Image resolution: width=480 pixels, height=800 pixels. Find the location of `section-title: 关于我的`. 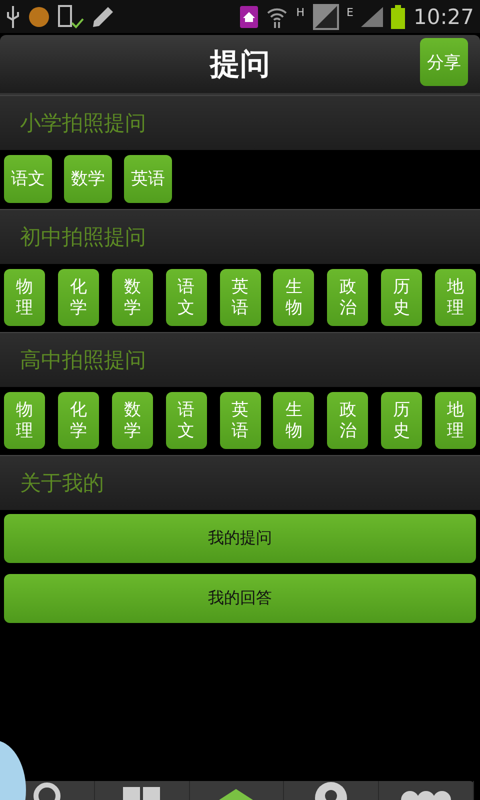

section-title: 关于我的 is located at coordinates (62, 483).